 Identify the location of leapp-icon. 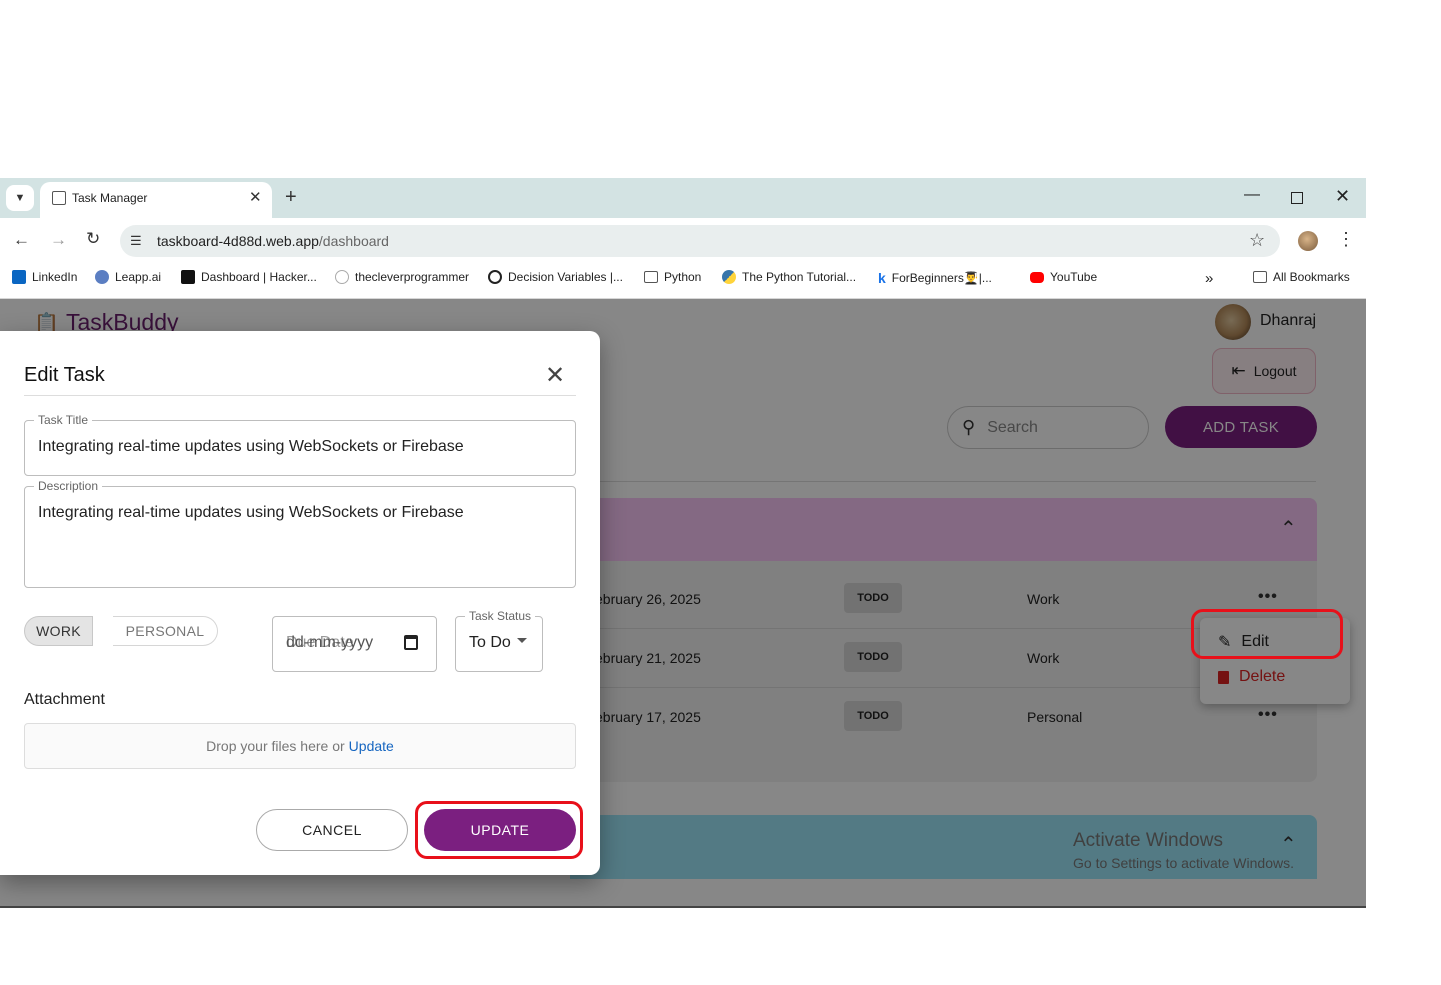
(102, 277).